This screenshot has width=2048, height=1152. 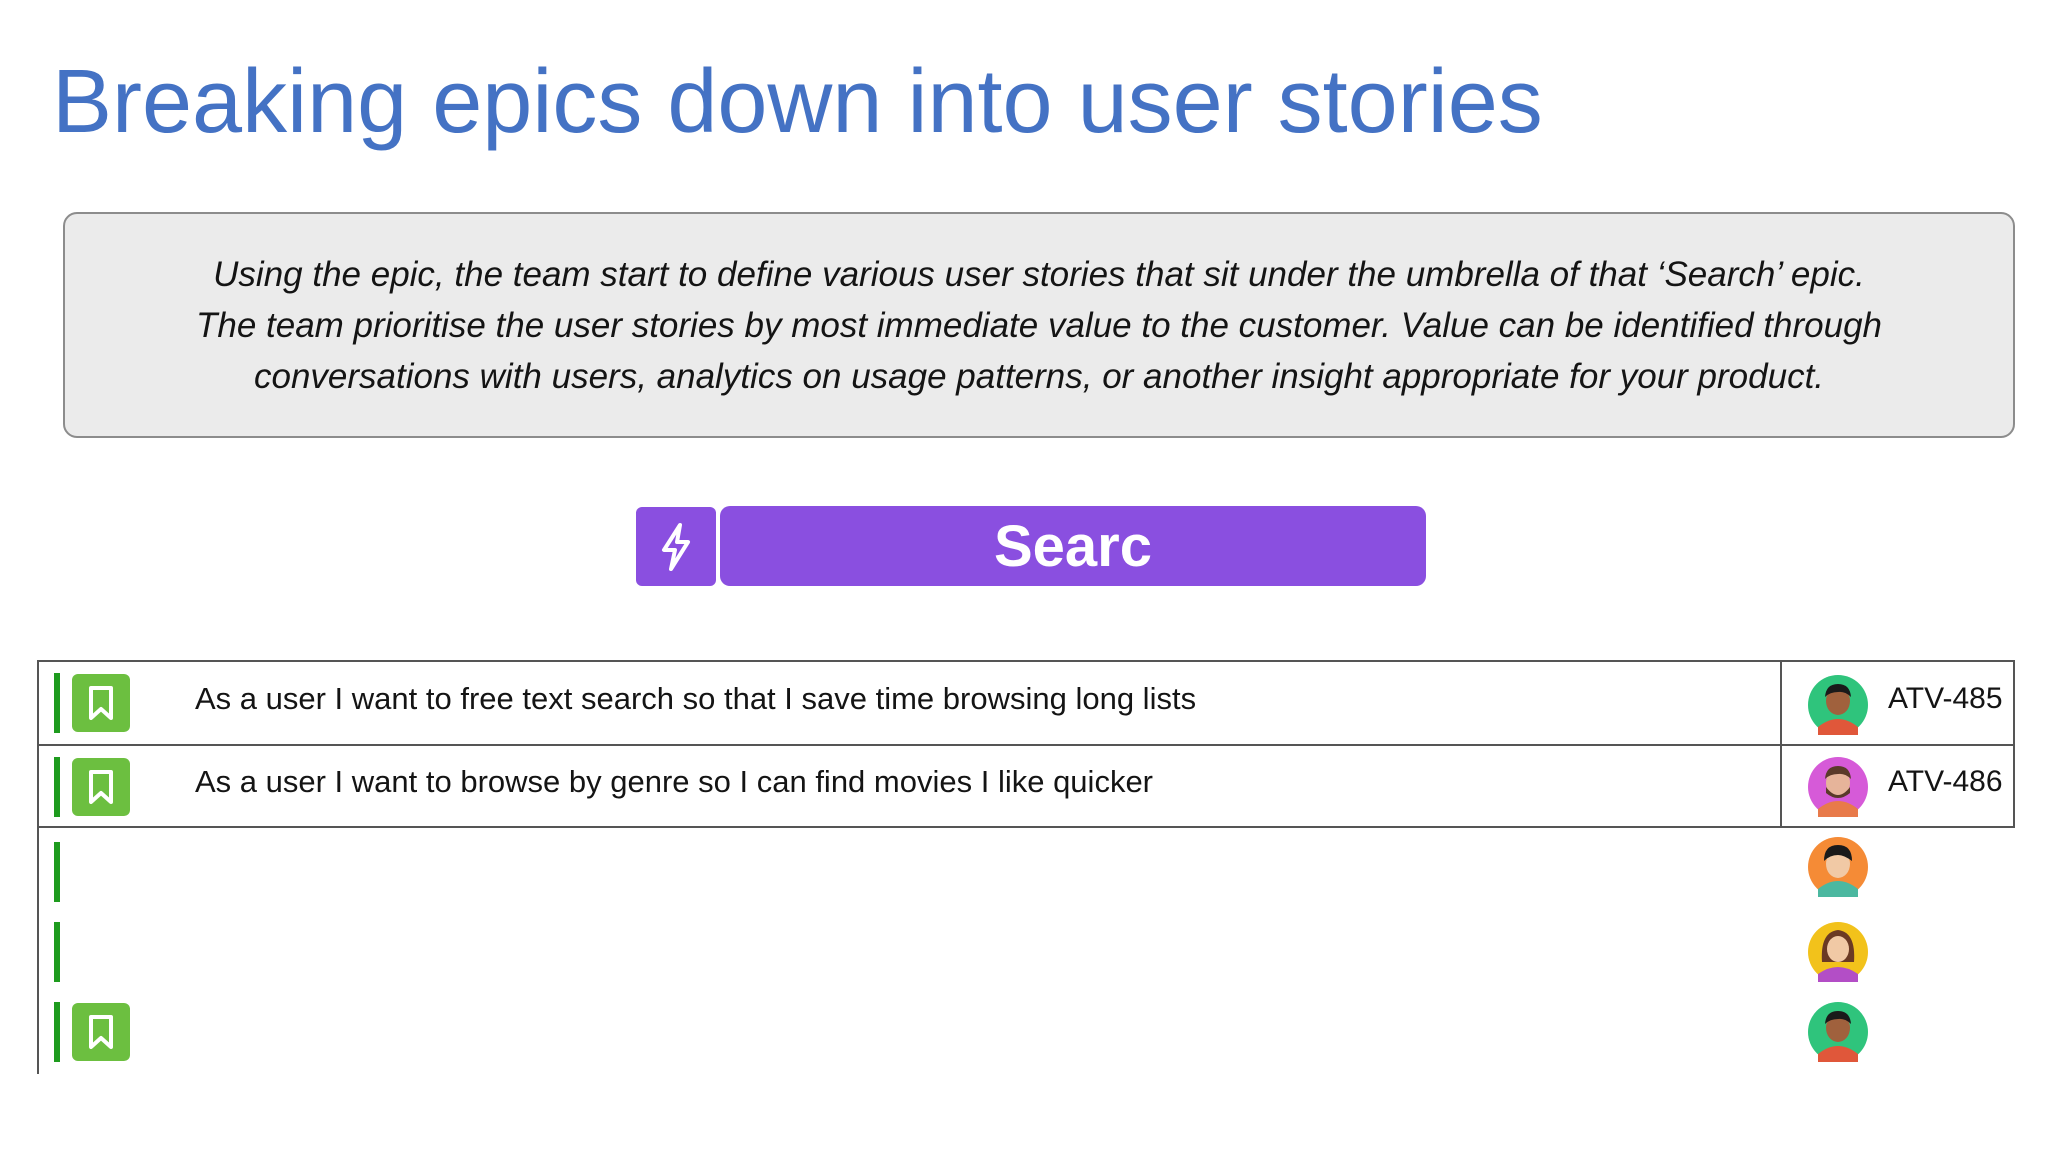 I want to click on epic-search-bar: Searc, so click(x=1073, y=546).